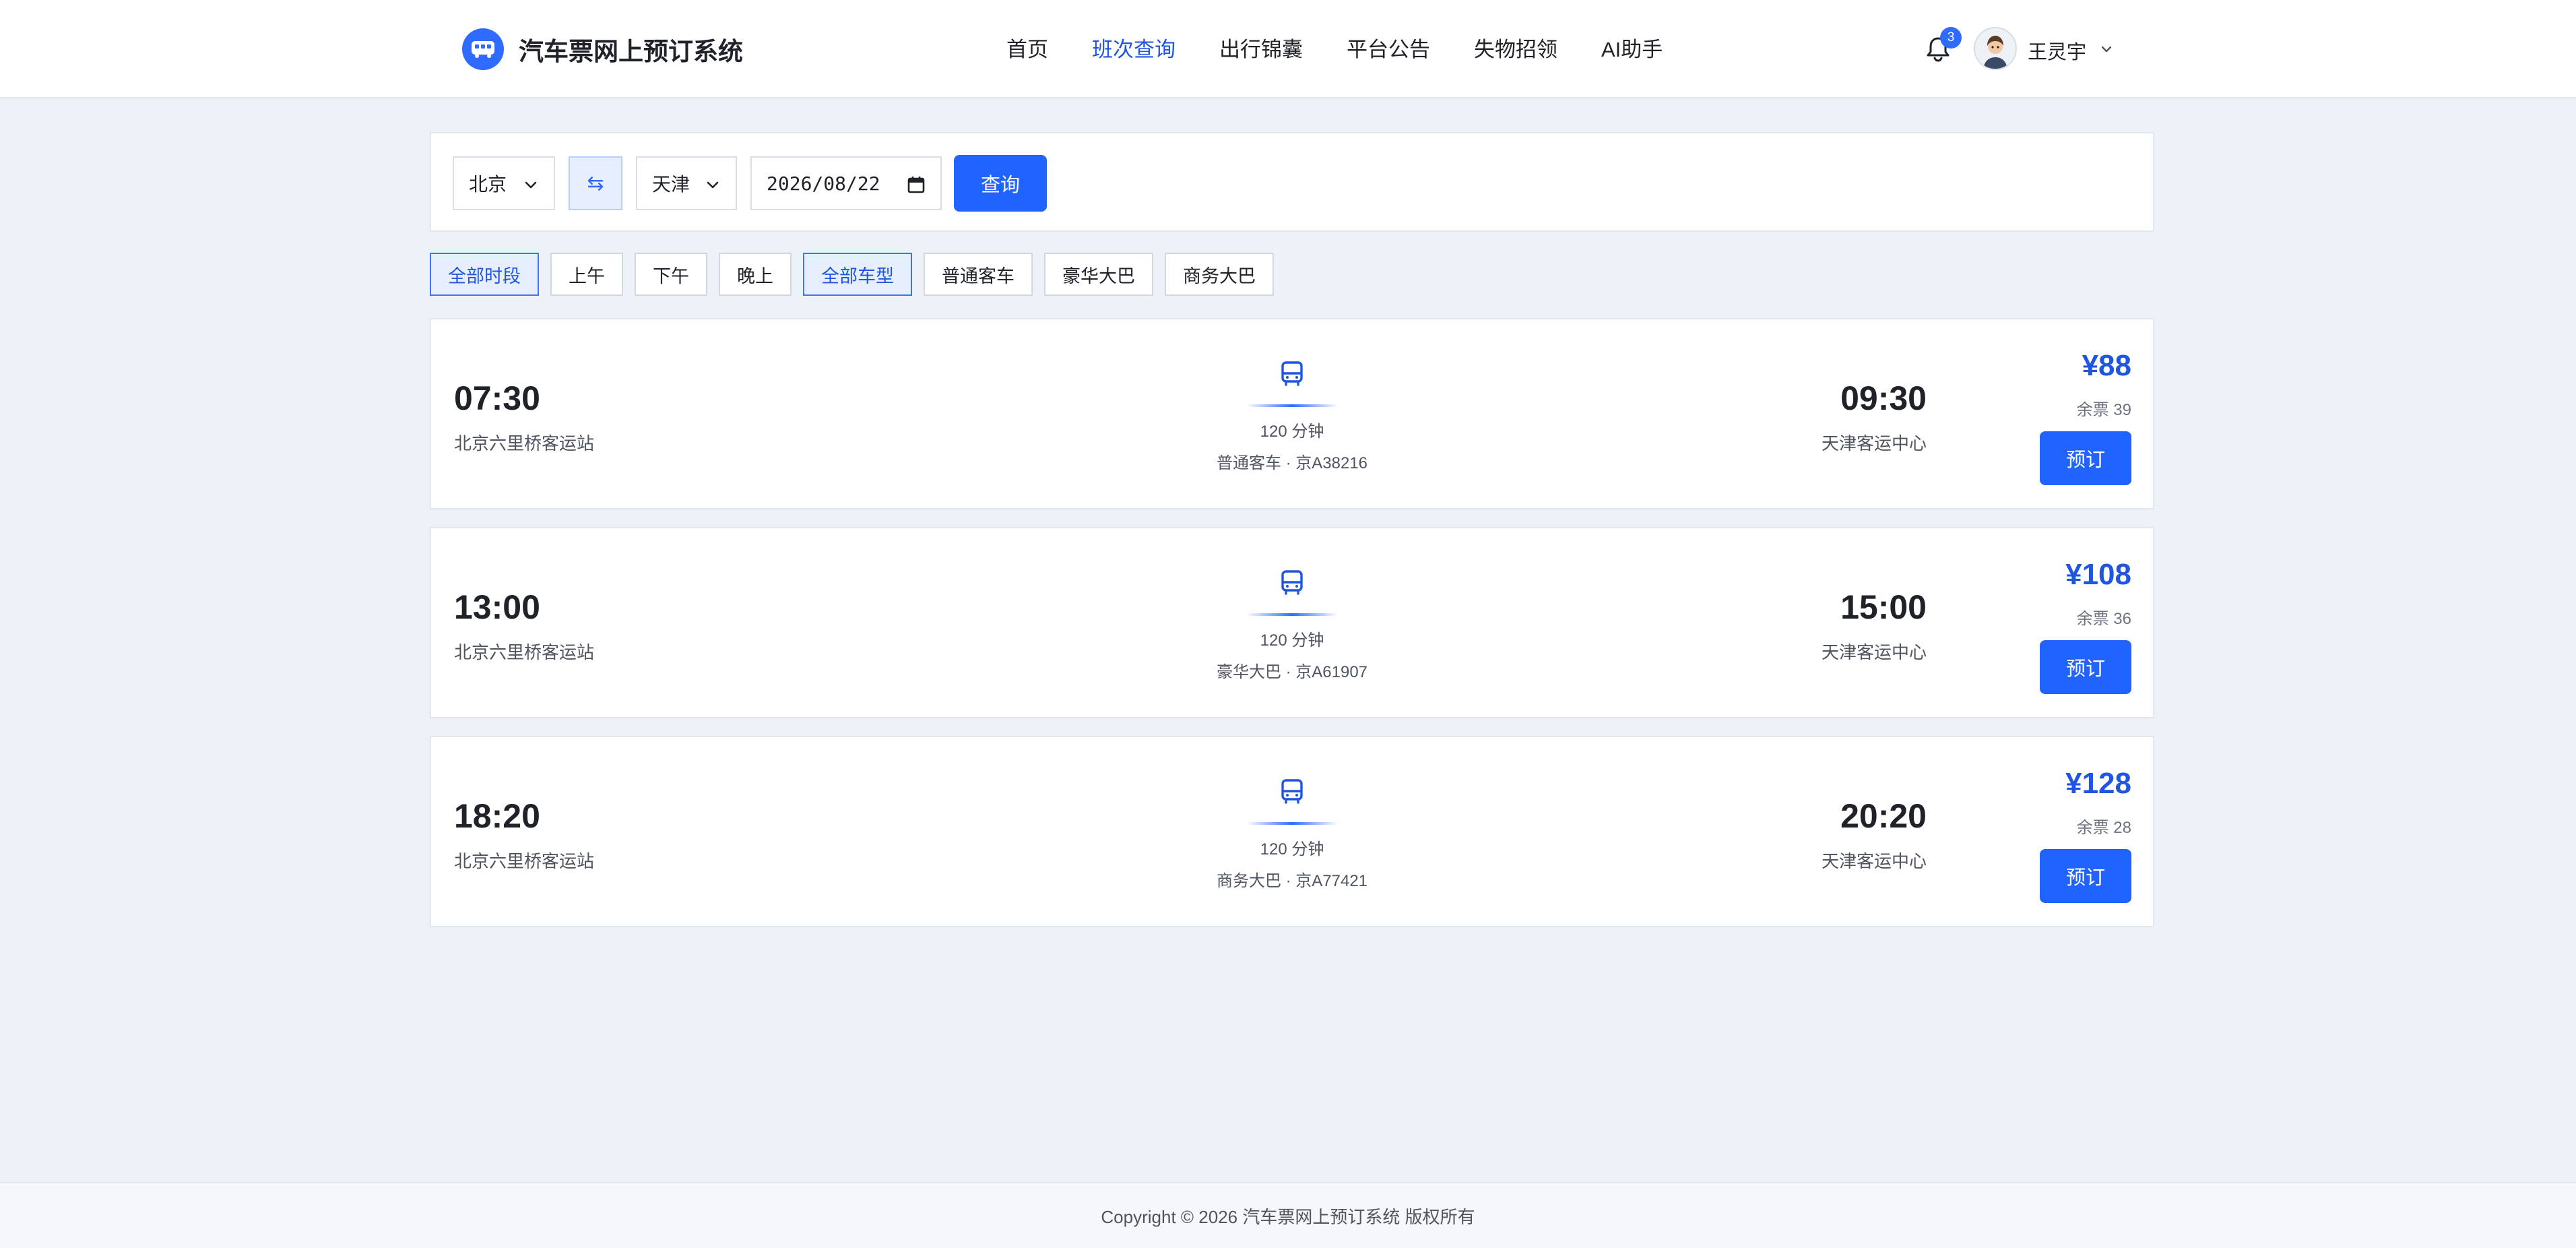  Describe the element at coordinates (824, 183) in the screenshot. I see `date-value: 2026/08/22` at that location.